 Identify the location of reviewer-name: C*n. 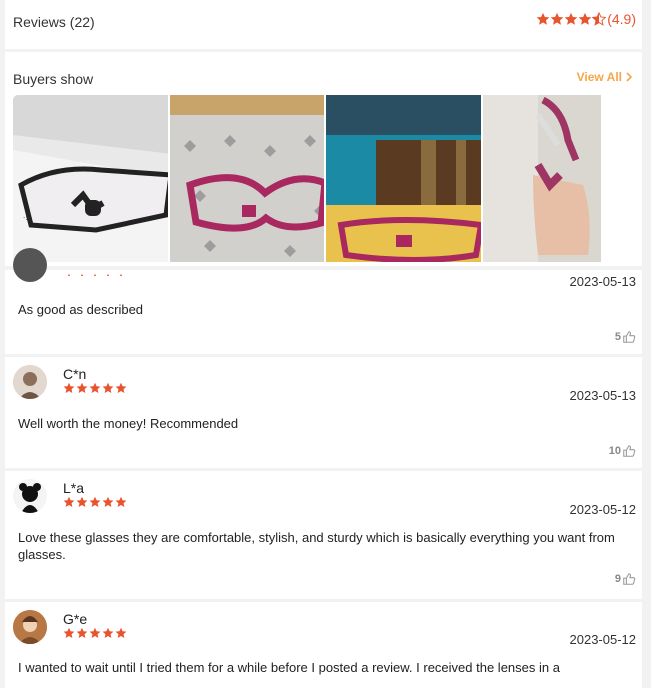
(75, 374).